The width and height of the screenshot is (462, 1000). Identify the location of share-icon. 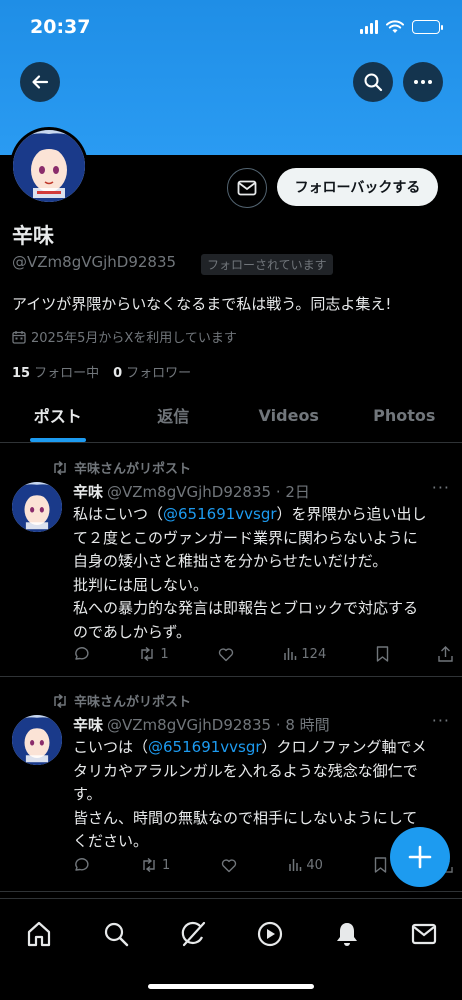
(445, 654).